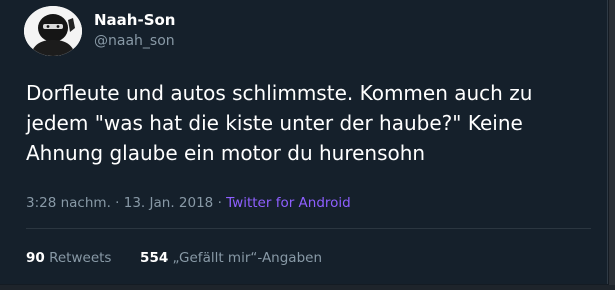  Describe the element at coordinates (226, 153) in the screenshot. I see `tweet-text-line: Ahnung glaube ein motor du hurensohn` at that location.